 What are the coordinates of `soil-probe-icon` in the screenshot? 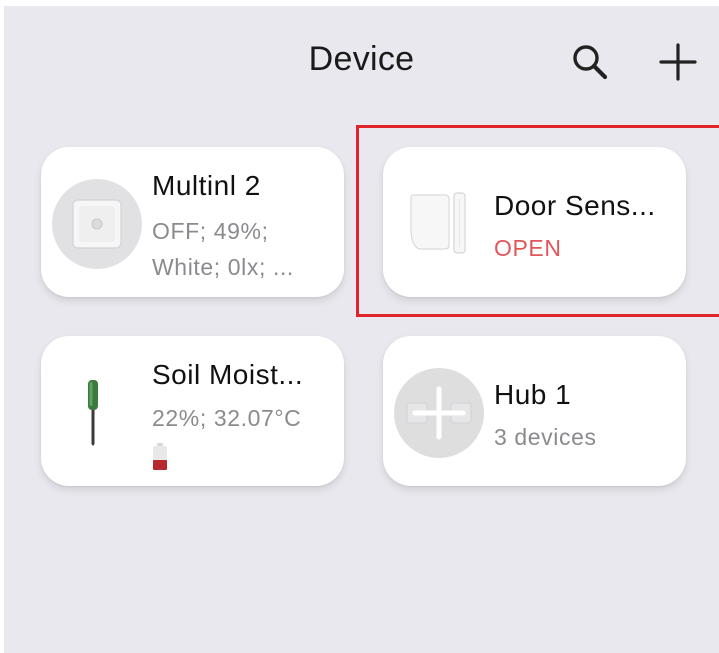 It's located at (93, 414).